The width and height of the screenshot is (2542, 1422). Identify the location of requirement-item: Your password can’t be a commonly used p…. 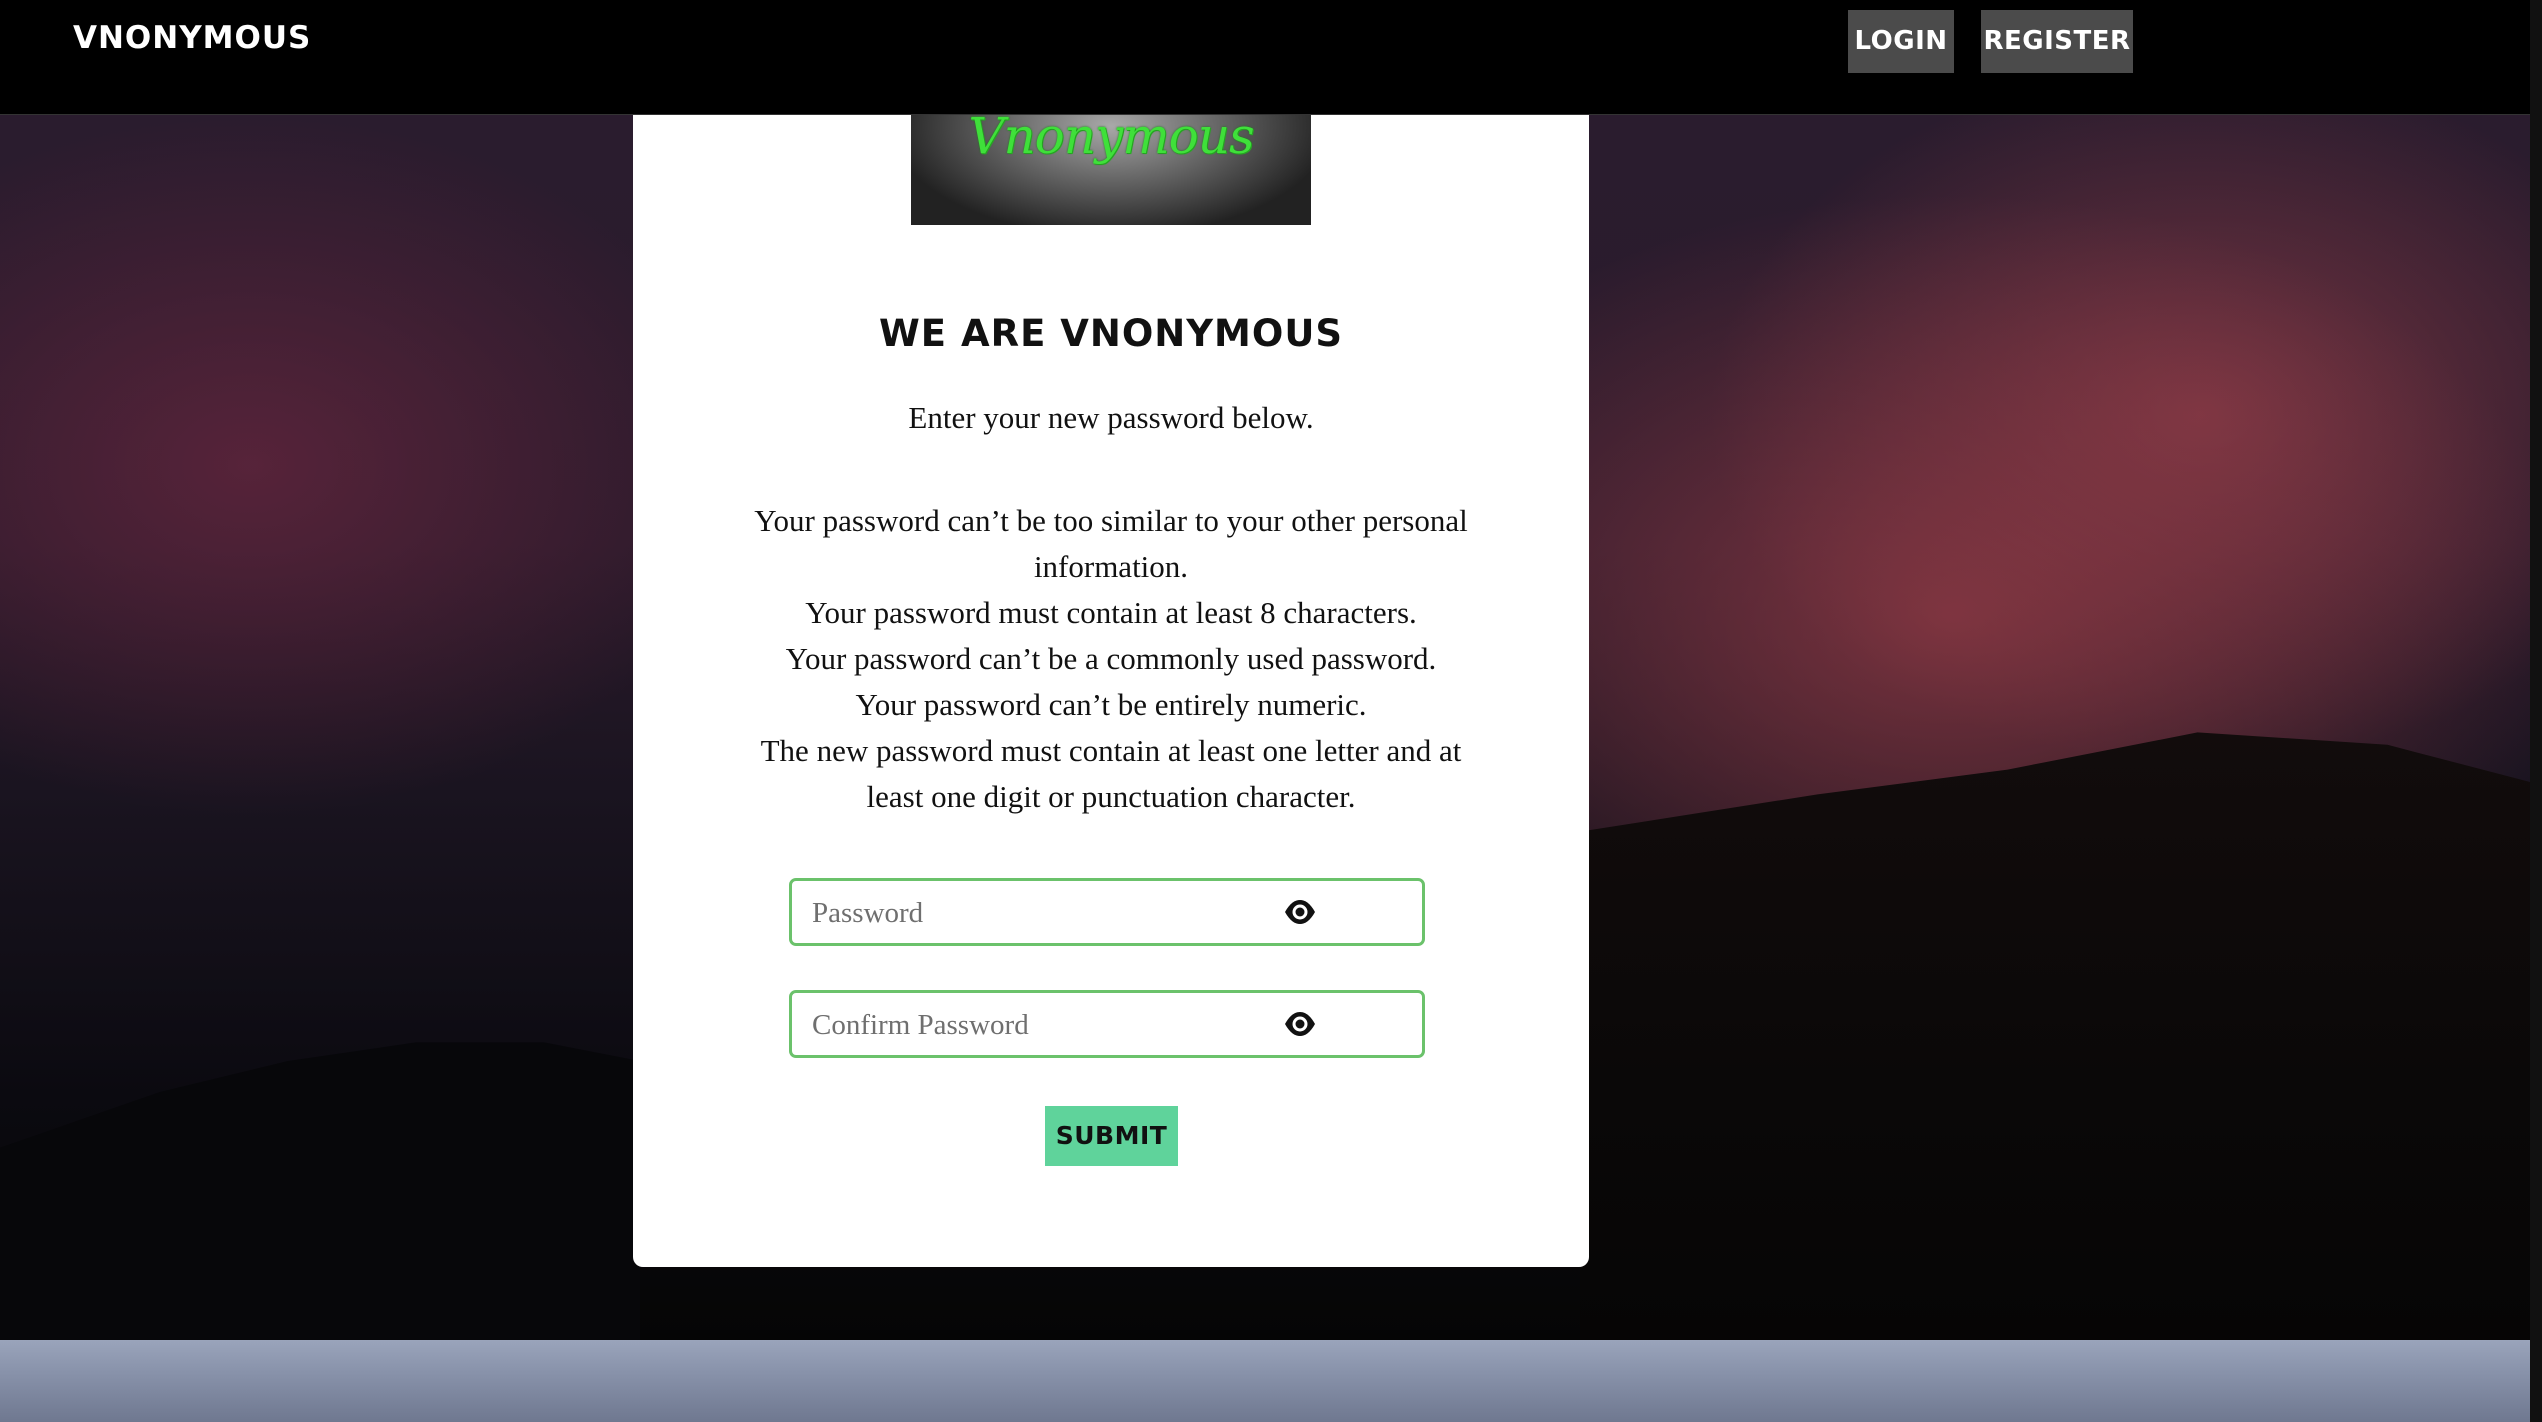
(1111, 658).